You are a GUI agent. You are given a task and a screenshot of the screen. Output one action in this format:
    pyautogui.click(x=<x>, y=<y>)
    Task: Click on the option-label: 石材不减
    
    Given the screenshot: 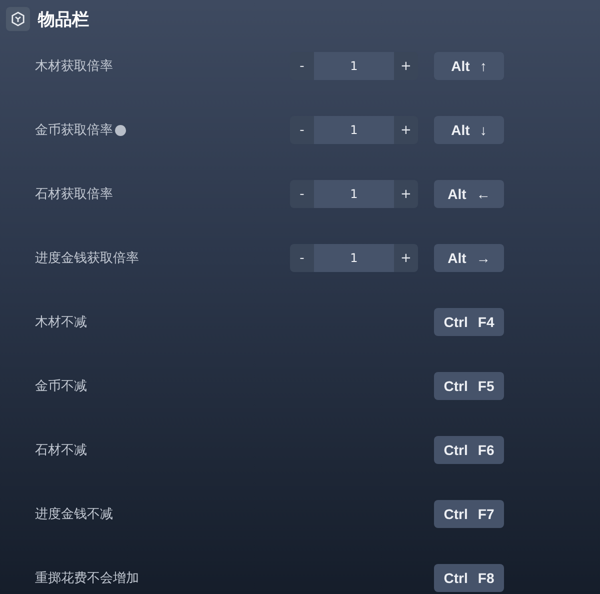 What is the action you would take?
    pyautogui.click(x=61, y=450)
    